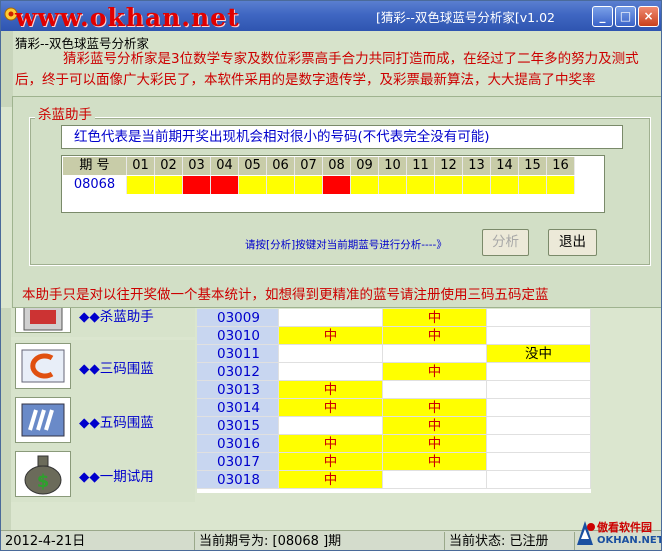  I want to click on table-row: 03010 中中, so click(394, 336).